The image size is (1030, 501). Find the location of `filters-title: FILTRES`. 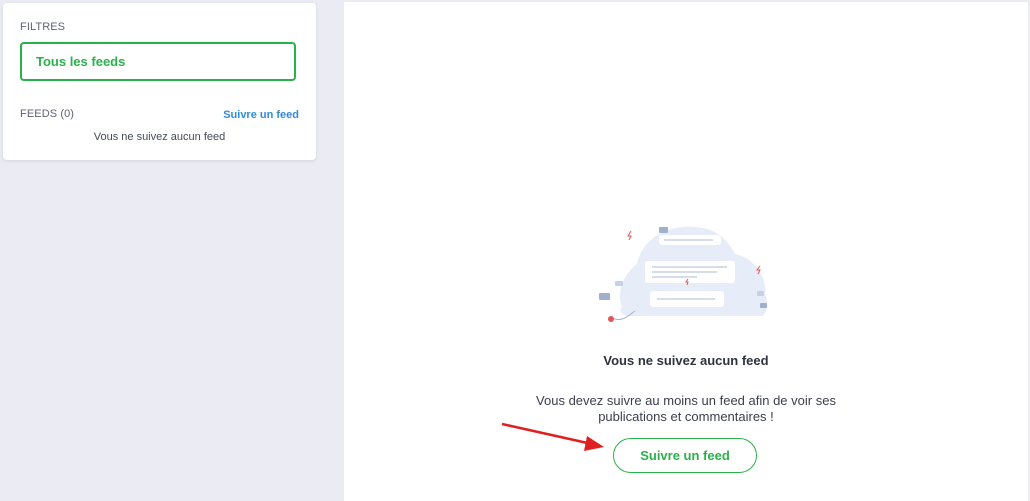

filters-title: FILTRES is located at coordinates (43, 27).